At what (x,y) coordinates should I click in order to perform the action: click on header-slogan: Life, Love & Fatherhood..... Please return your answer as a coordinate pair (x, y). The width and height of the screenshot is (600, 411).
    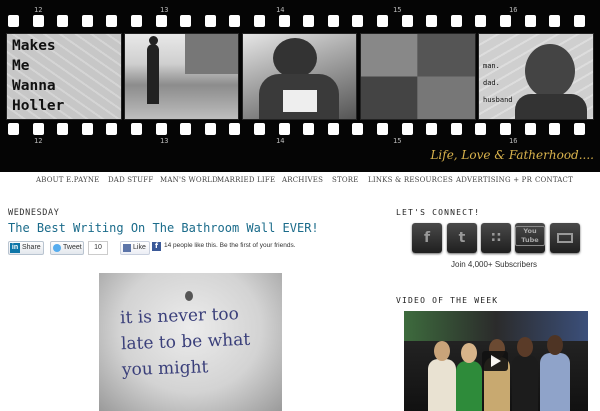
    Looking at the image, I should click on (512, 155).